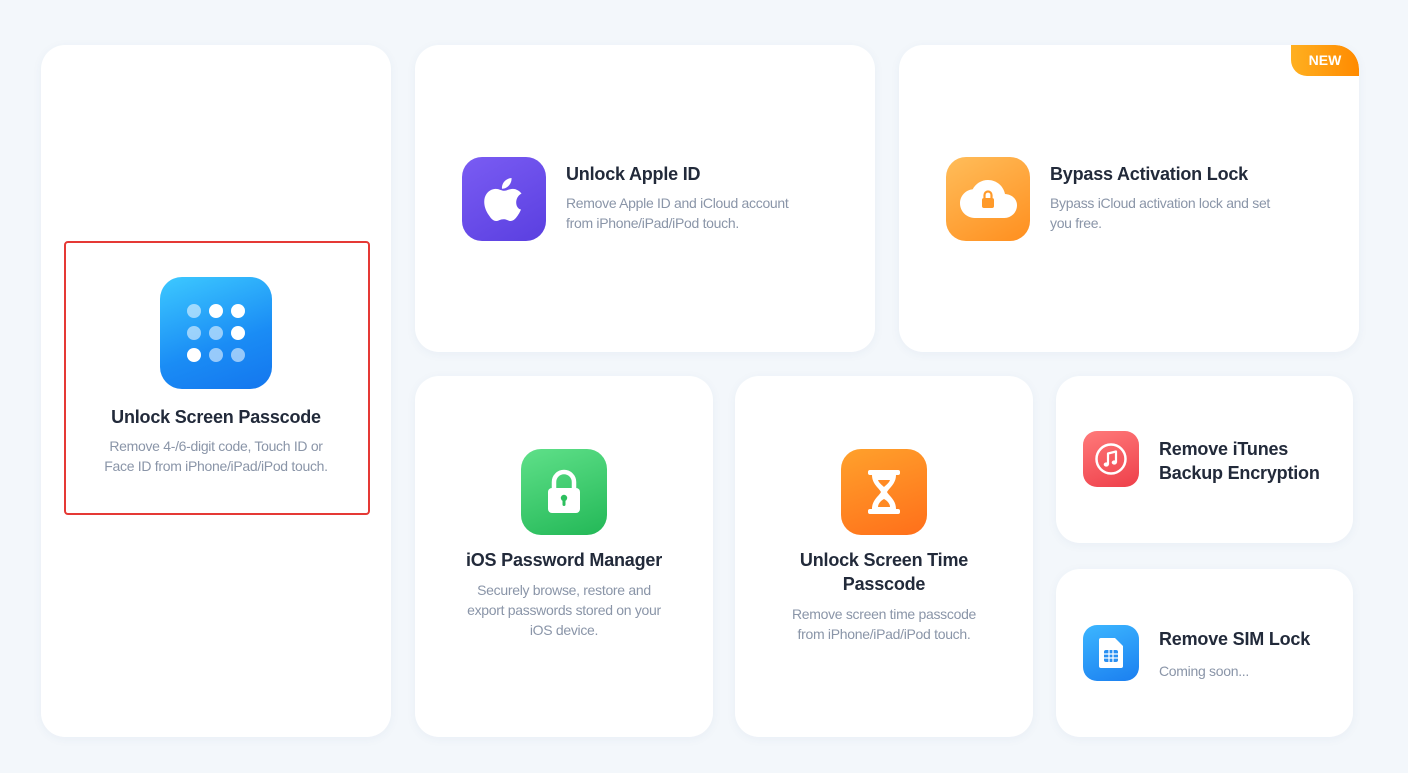 This screenshot has width=1408, height=773. Describe the element at coordinates (1204, 459) in the screenshot. I see `remove-itunes-backup-card: Remove iTunes Backup Encryption` at that location.